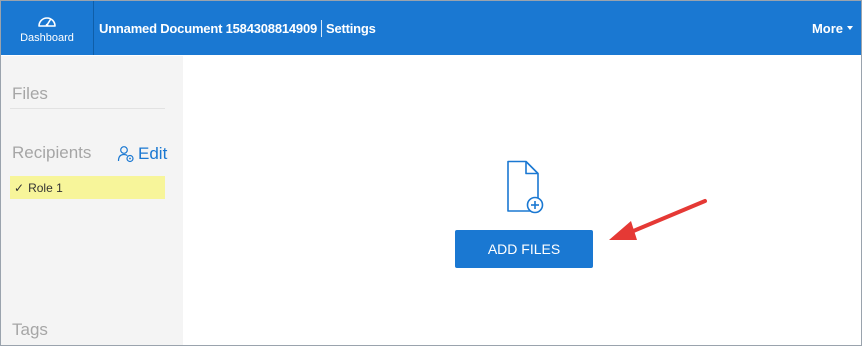 This screenshot has width=862, height=346. What do you see at coordinates (125, 154) in the screenshot?
I see `user-settings-icon` at bounding box center [125, 154].